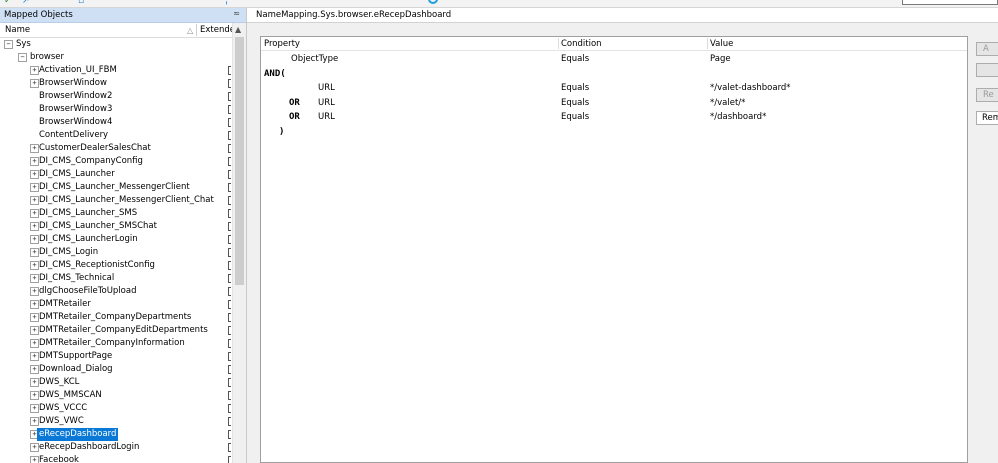 The height and width of the screenshot is (463, 998). What do you see at coordinates (70, 395) in the screenshot?
I see `tree-node-label: DWS_MMSCAN` at bounding box center [70, 395].